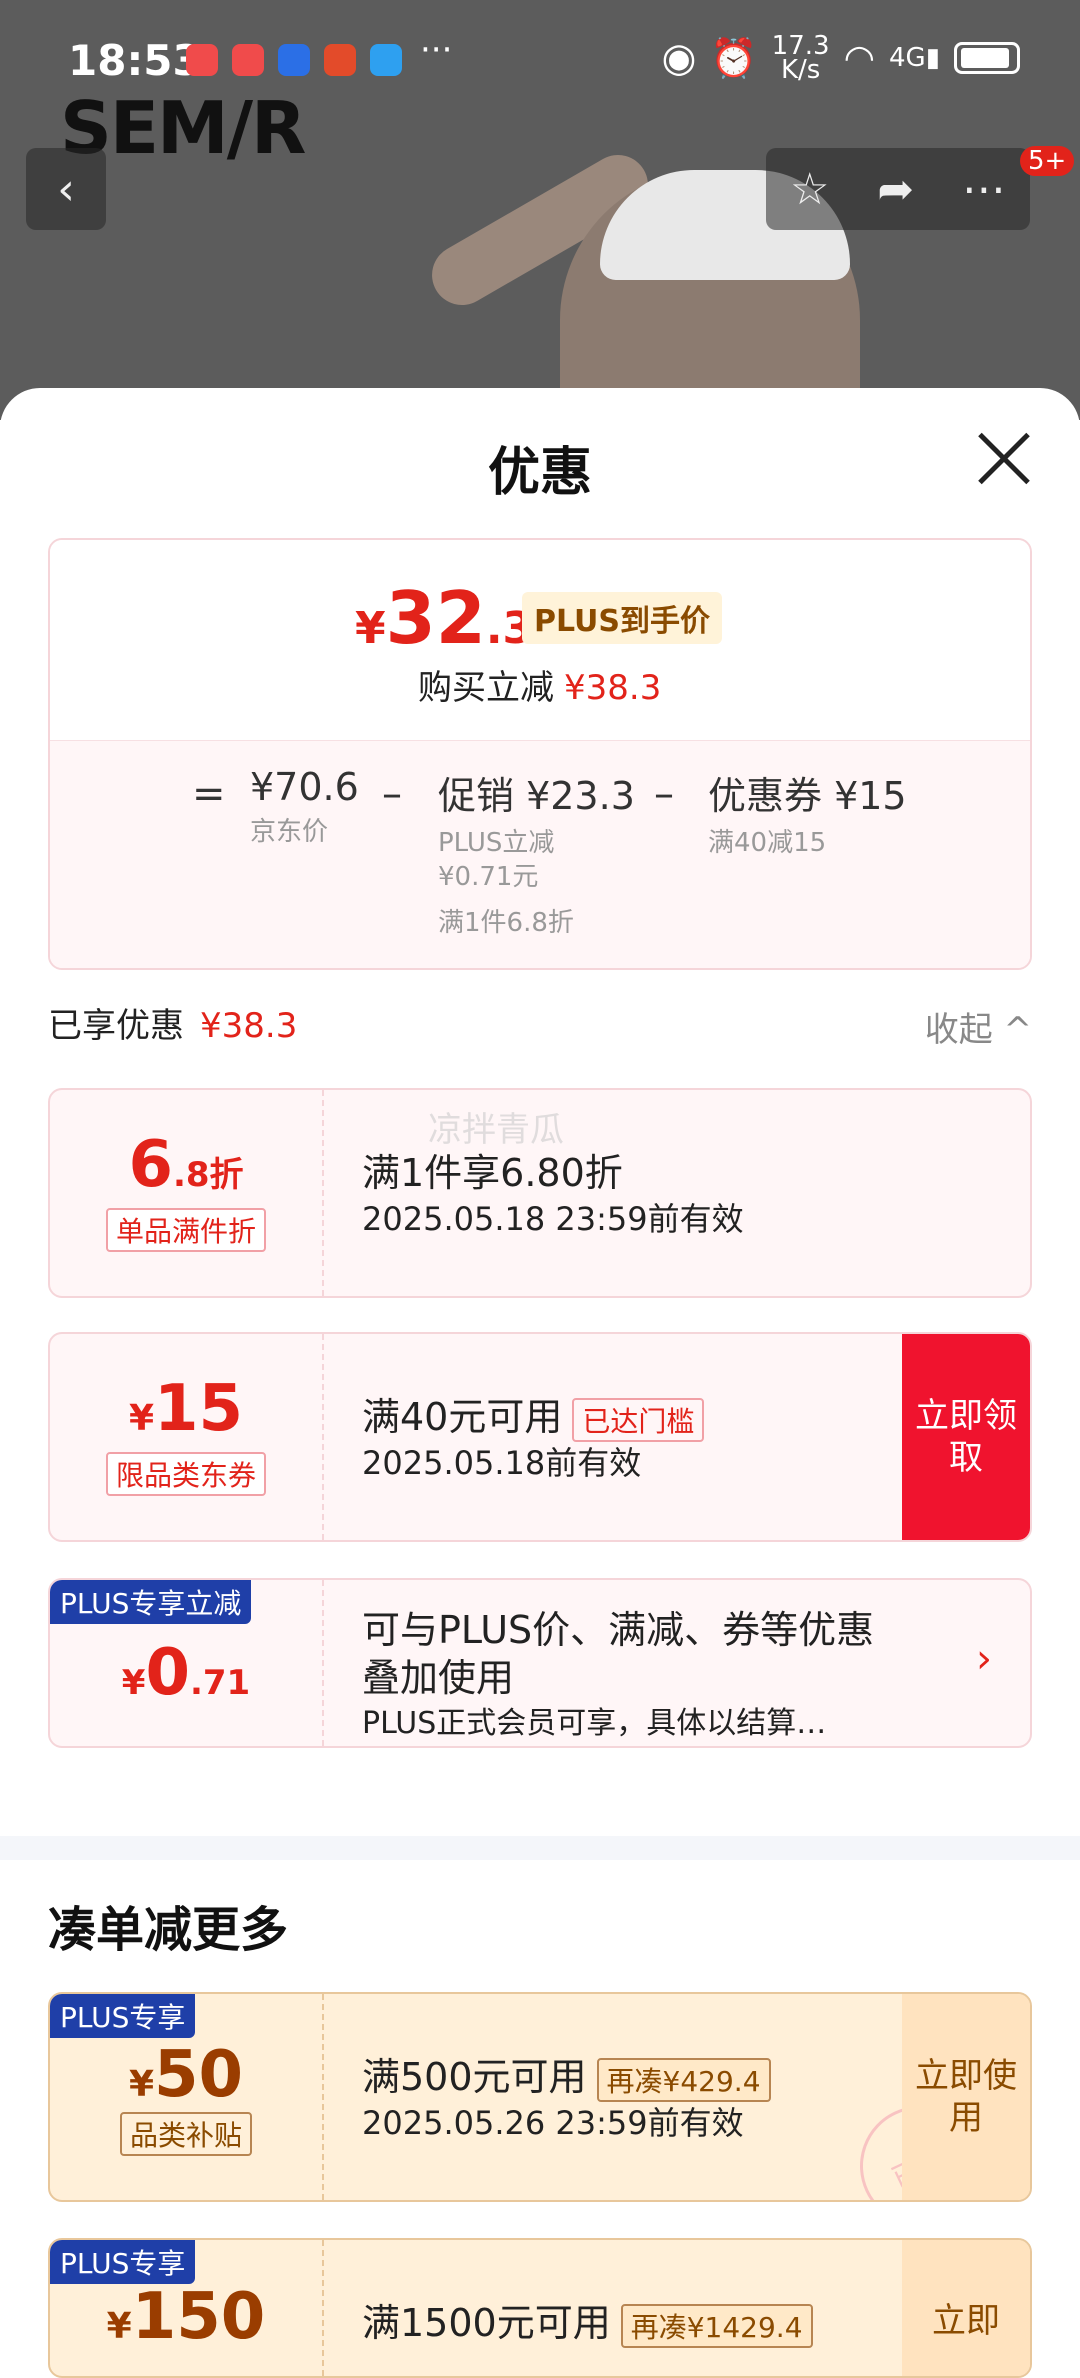 This screenshot has height=2378, width=1080. What do you see at coordinates (984, 1659) in the screenshot?
I see `chevron-right-icon: ›` at bounding box center [984, 1659].